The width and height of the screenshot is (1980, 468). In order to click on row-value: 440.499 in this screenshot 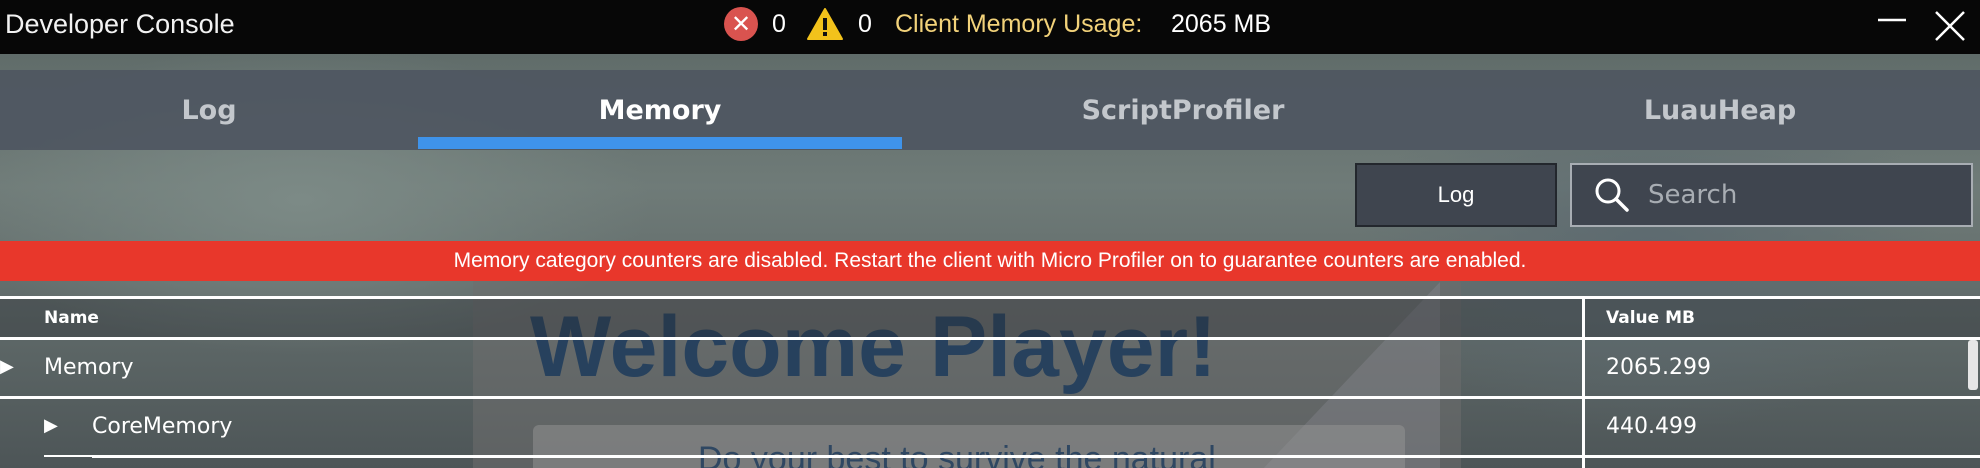, I will do `click(1651, 426)`.